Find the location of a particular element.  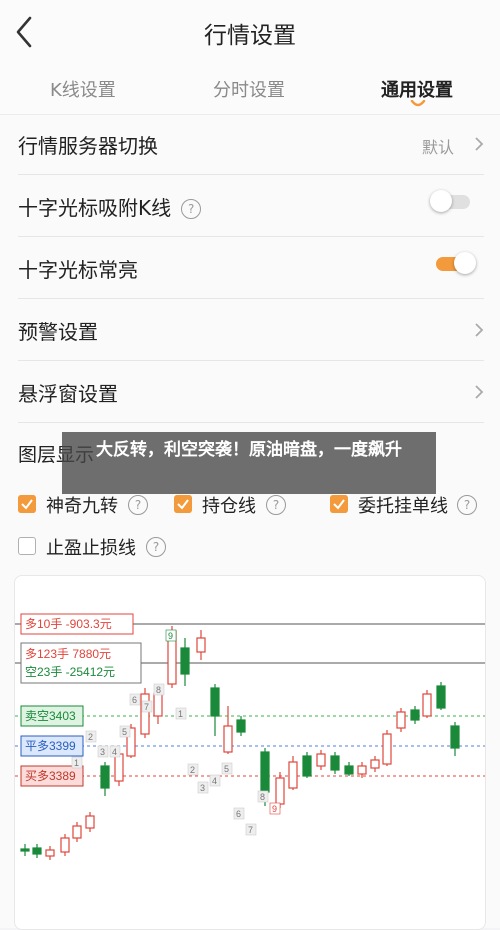

news-overlay-banner: 大反转，利空突袭！原油暗盘，一度飙升 is located at coordinates (249, 463).